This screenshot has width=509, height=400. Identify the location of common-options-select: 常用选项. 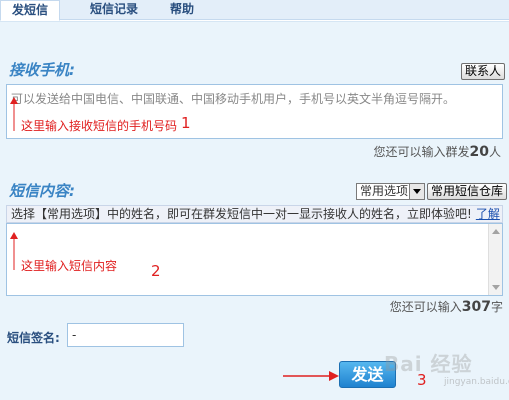
(390, 191).